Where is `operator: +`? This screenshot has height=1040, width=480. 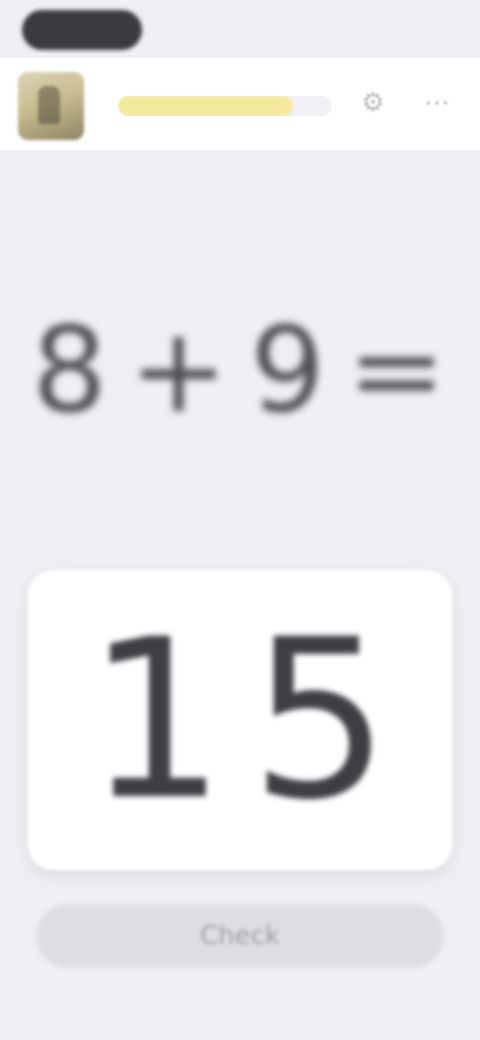
operator: + is located at coordinates (179, 370).